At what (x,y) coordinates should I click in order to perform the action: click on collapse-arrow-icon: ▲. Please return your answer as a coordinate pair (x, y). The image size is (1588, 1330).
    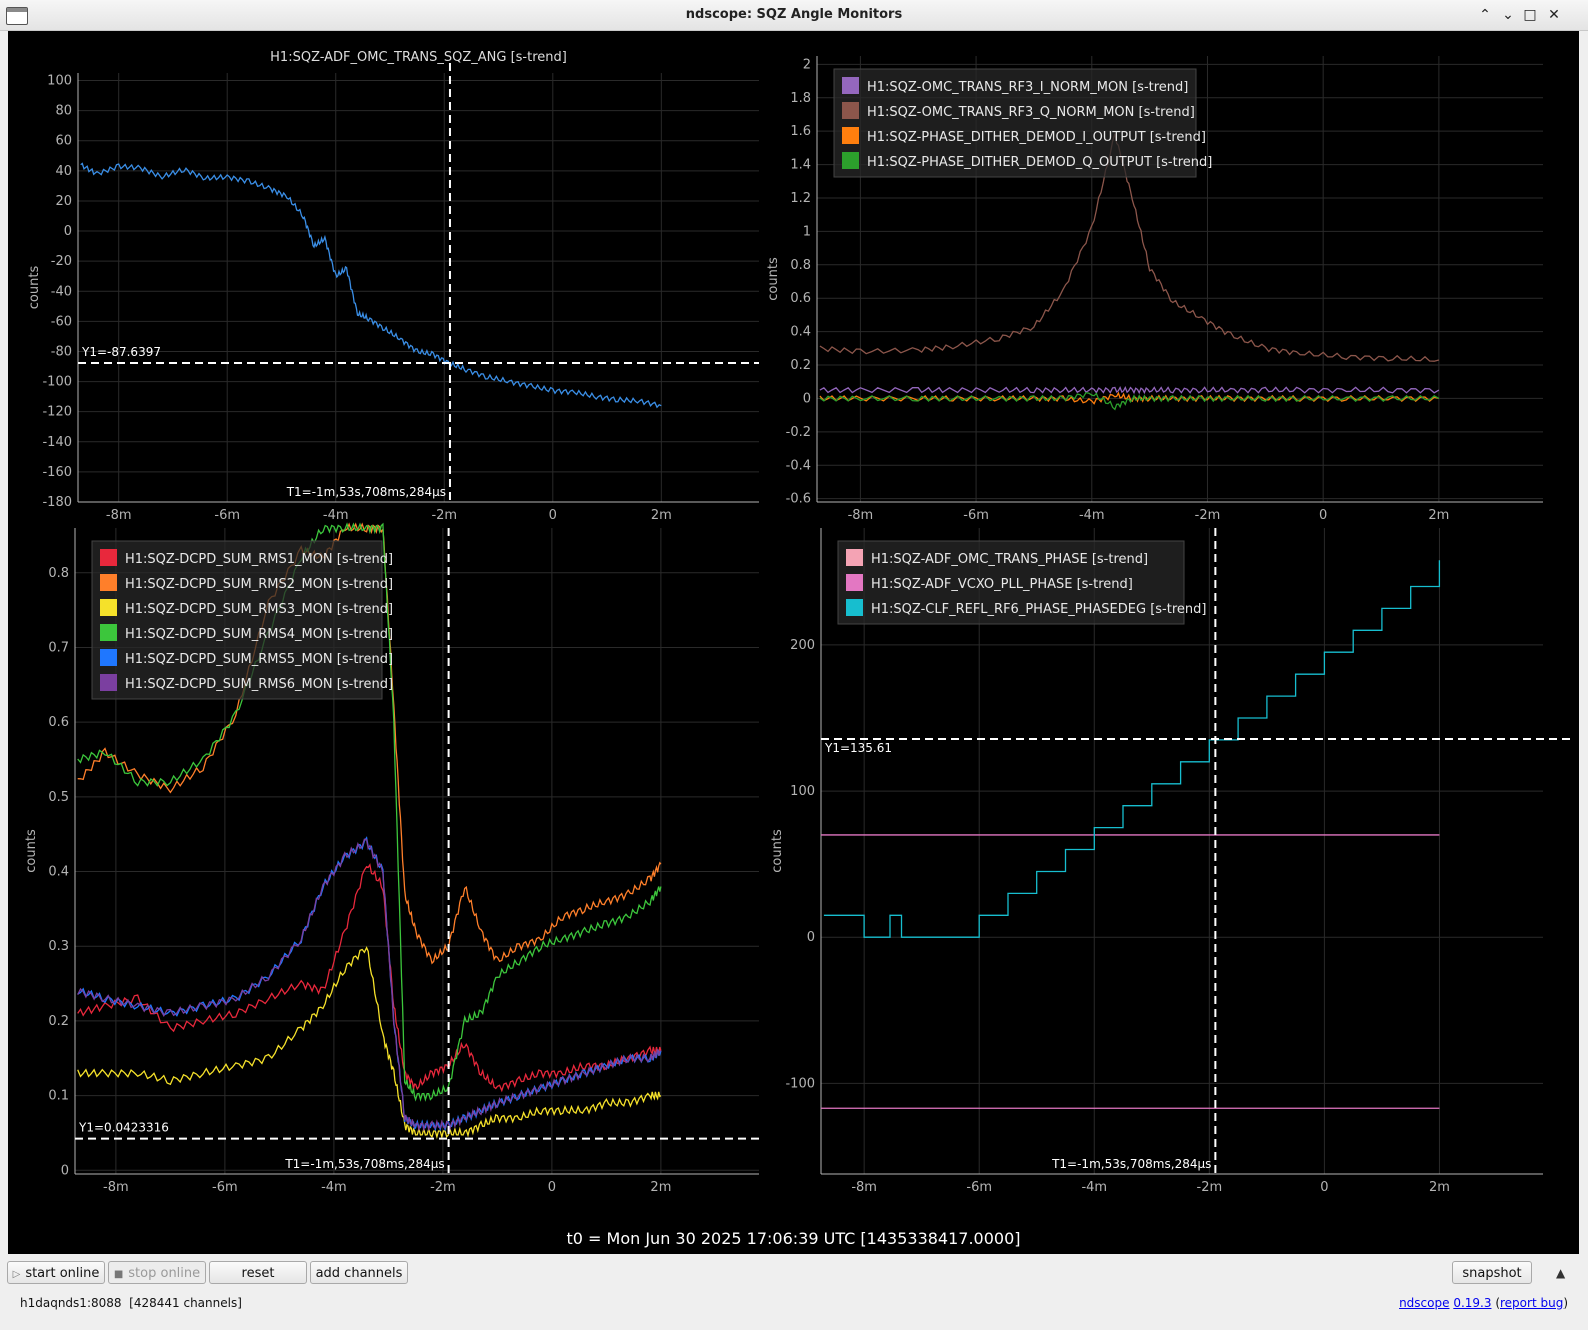
    Looking at the image, I should click on (1560, 1273).